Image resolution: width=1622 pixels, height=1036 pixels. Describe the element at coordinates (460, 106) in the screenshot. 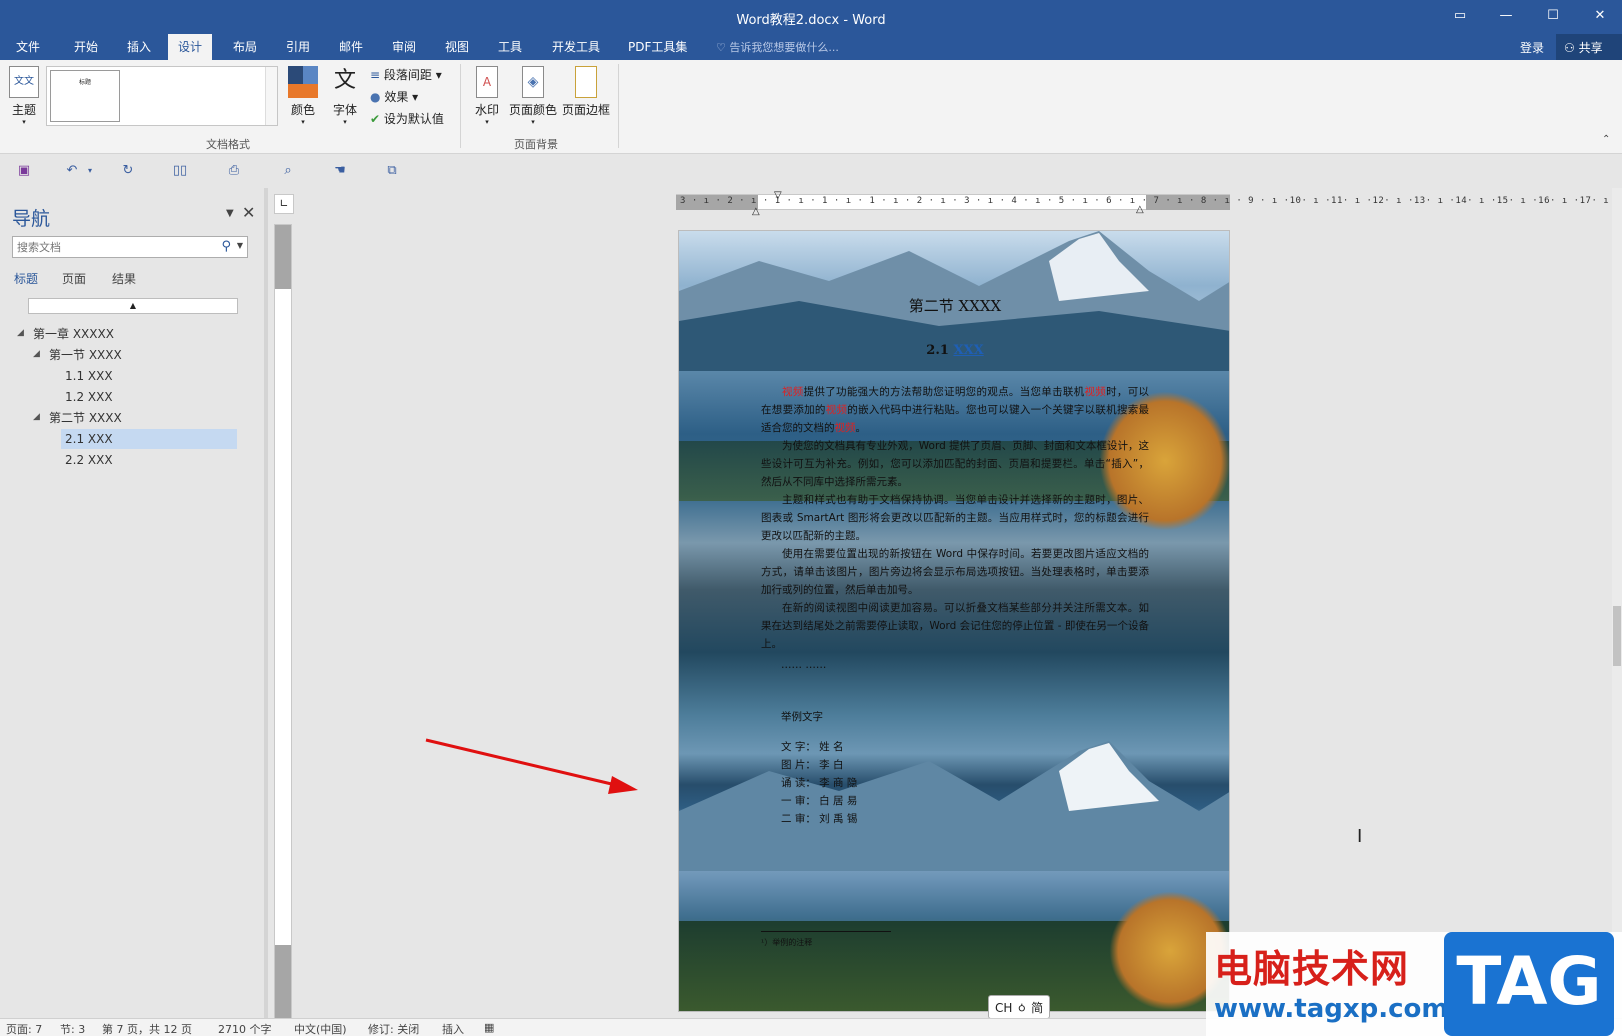

I see `ribbon-separator` at that location.